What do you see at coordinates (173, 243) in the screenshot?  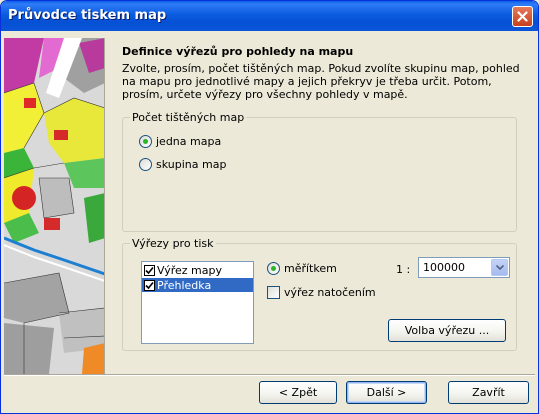 I see `cutouts-legend: Výřezy pro tisk` at bounding box center [173, 243].